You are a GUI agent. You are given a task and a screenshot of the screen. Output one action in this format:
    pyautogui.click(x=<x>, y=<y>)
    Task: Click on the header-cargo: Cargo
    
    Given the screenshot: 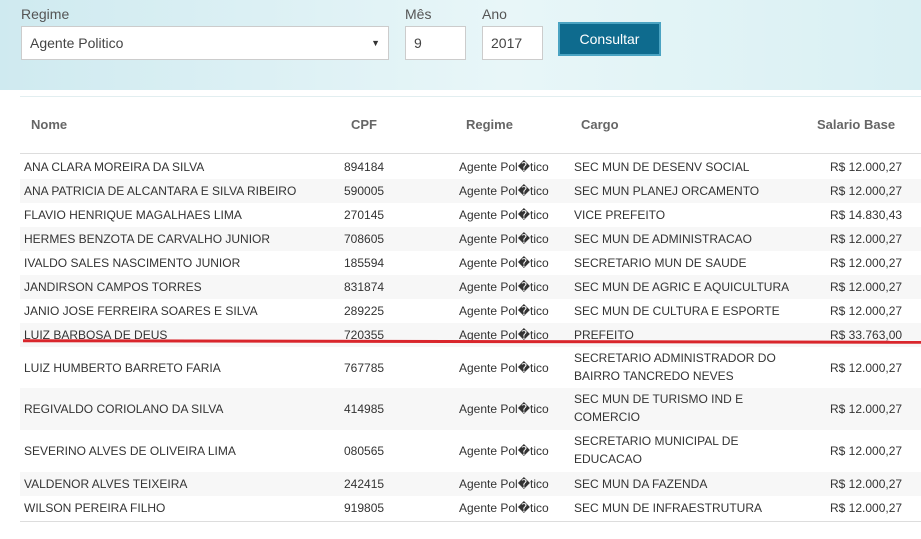 What is the action you would take?
    pyautogui.click(x=600, y=124)
    